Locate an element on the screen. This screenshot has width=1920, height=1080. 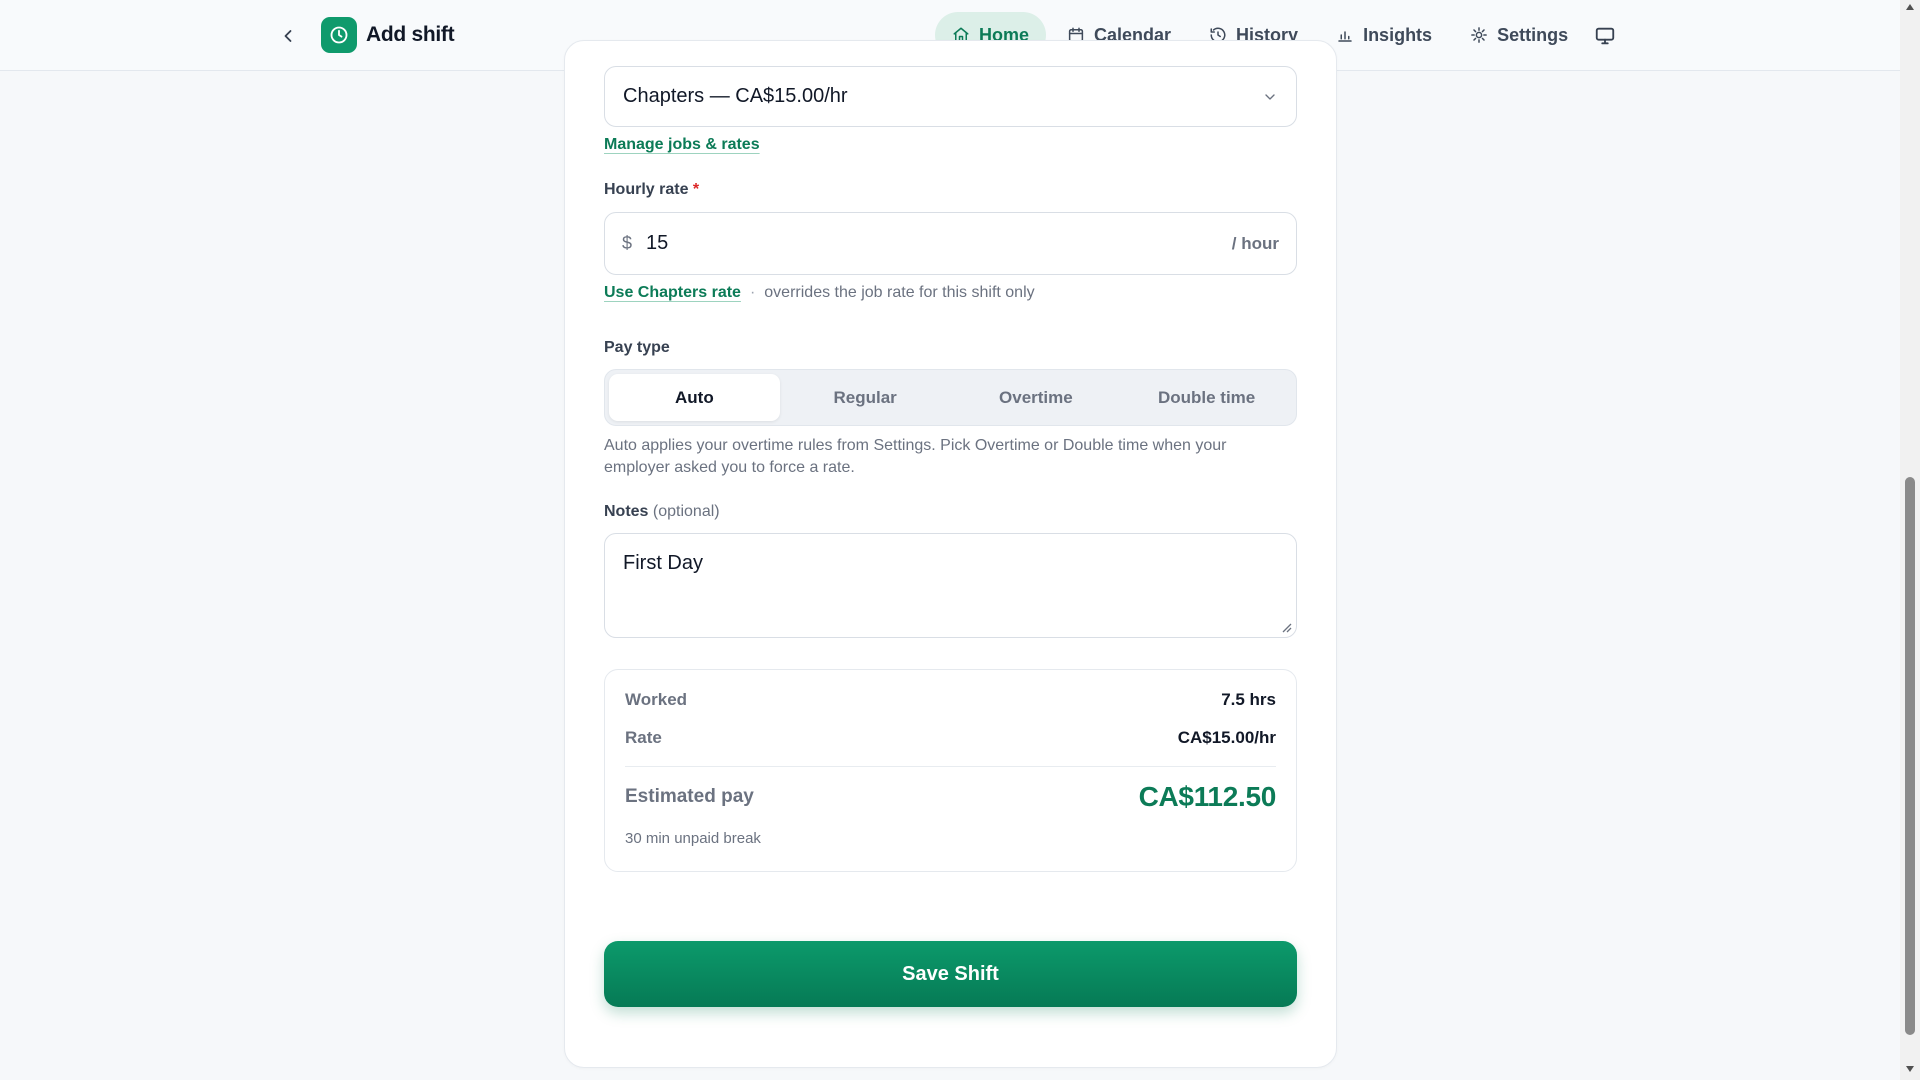
notes-field: First Day is located at coordinates (950, 585).